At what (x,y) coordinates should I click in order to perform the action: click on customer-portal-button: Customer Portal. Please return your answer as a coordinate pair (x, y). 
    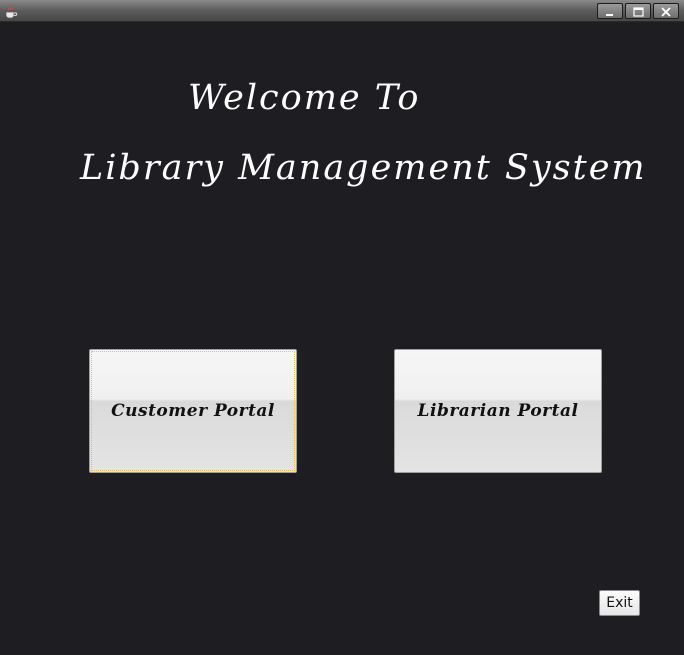
    Looking at the image, I should click on (193, 411).